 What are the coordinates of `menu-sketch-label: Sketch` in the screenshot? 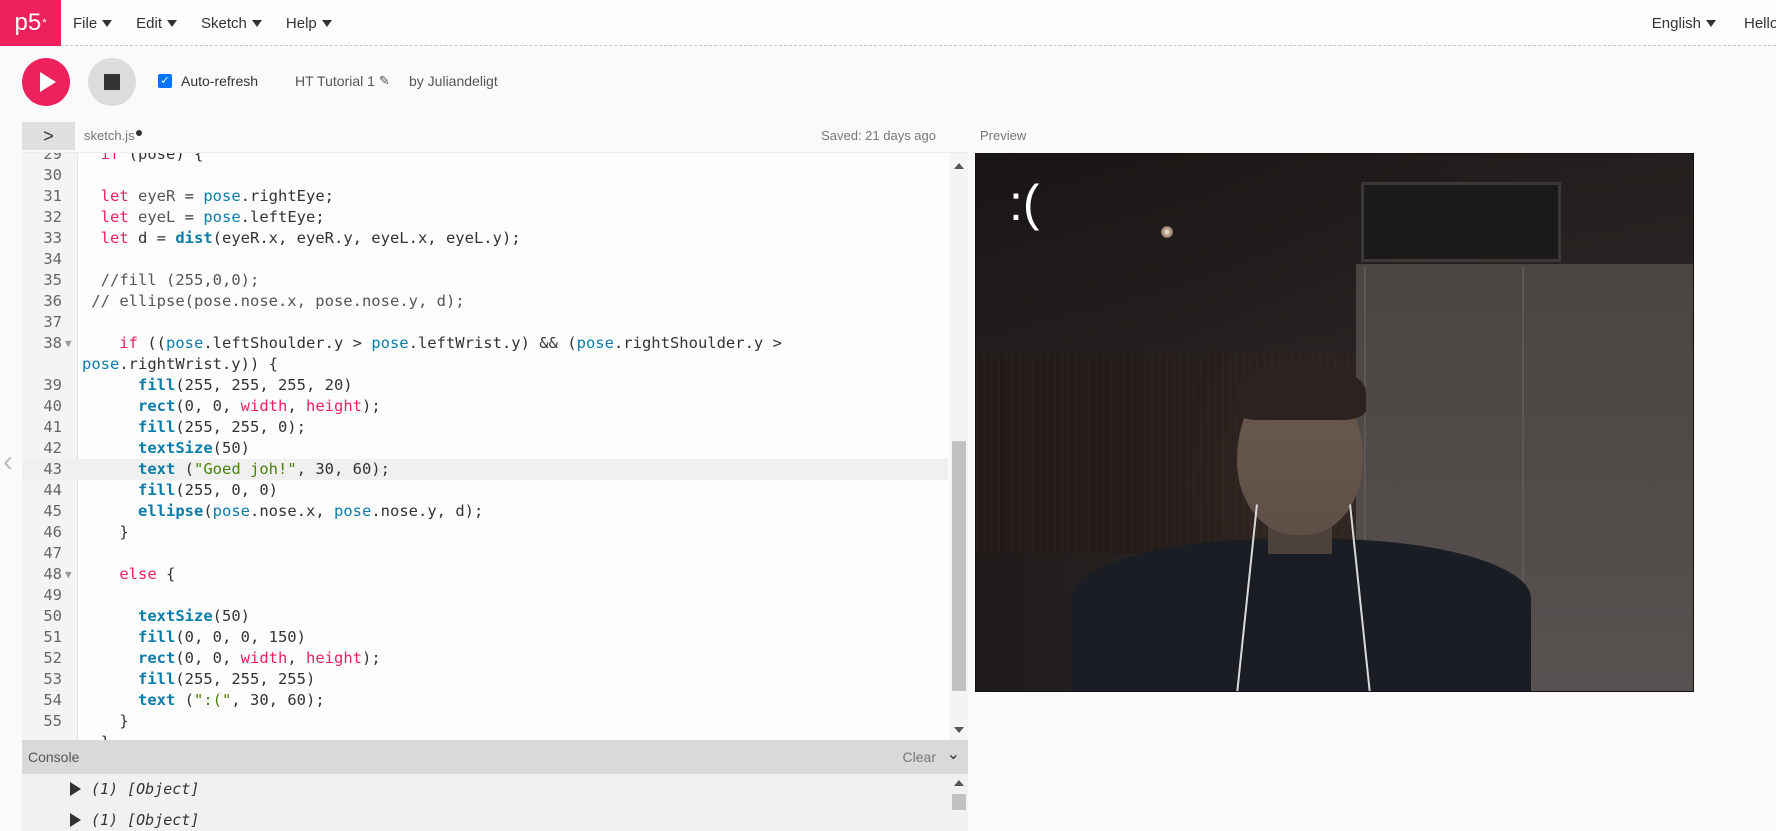 It's located at (224, 23).